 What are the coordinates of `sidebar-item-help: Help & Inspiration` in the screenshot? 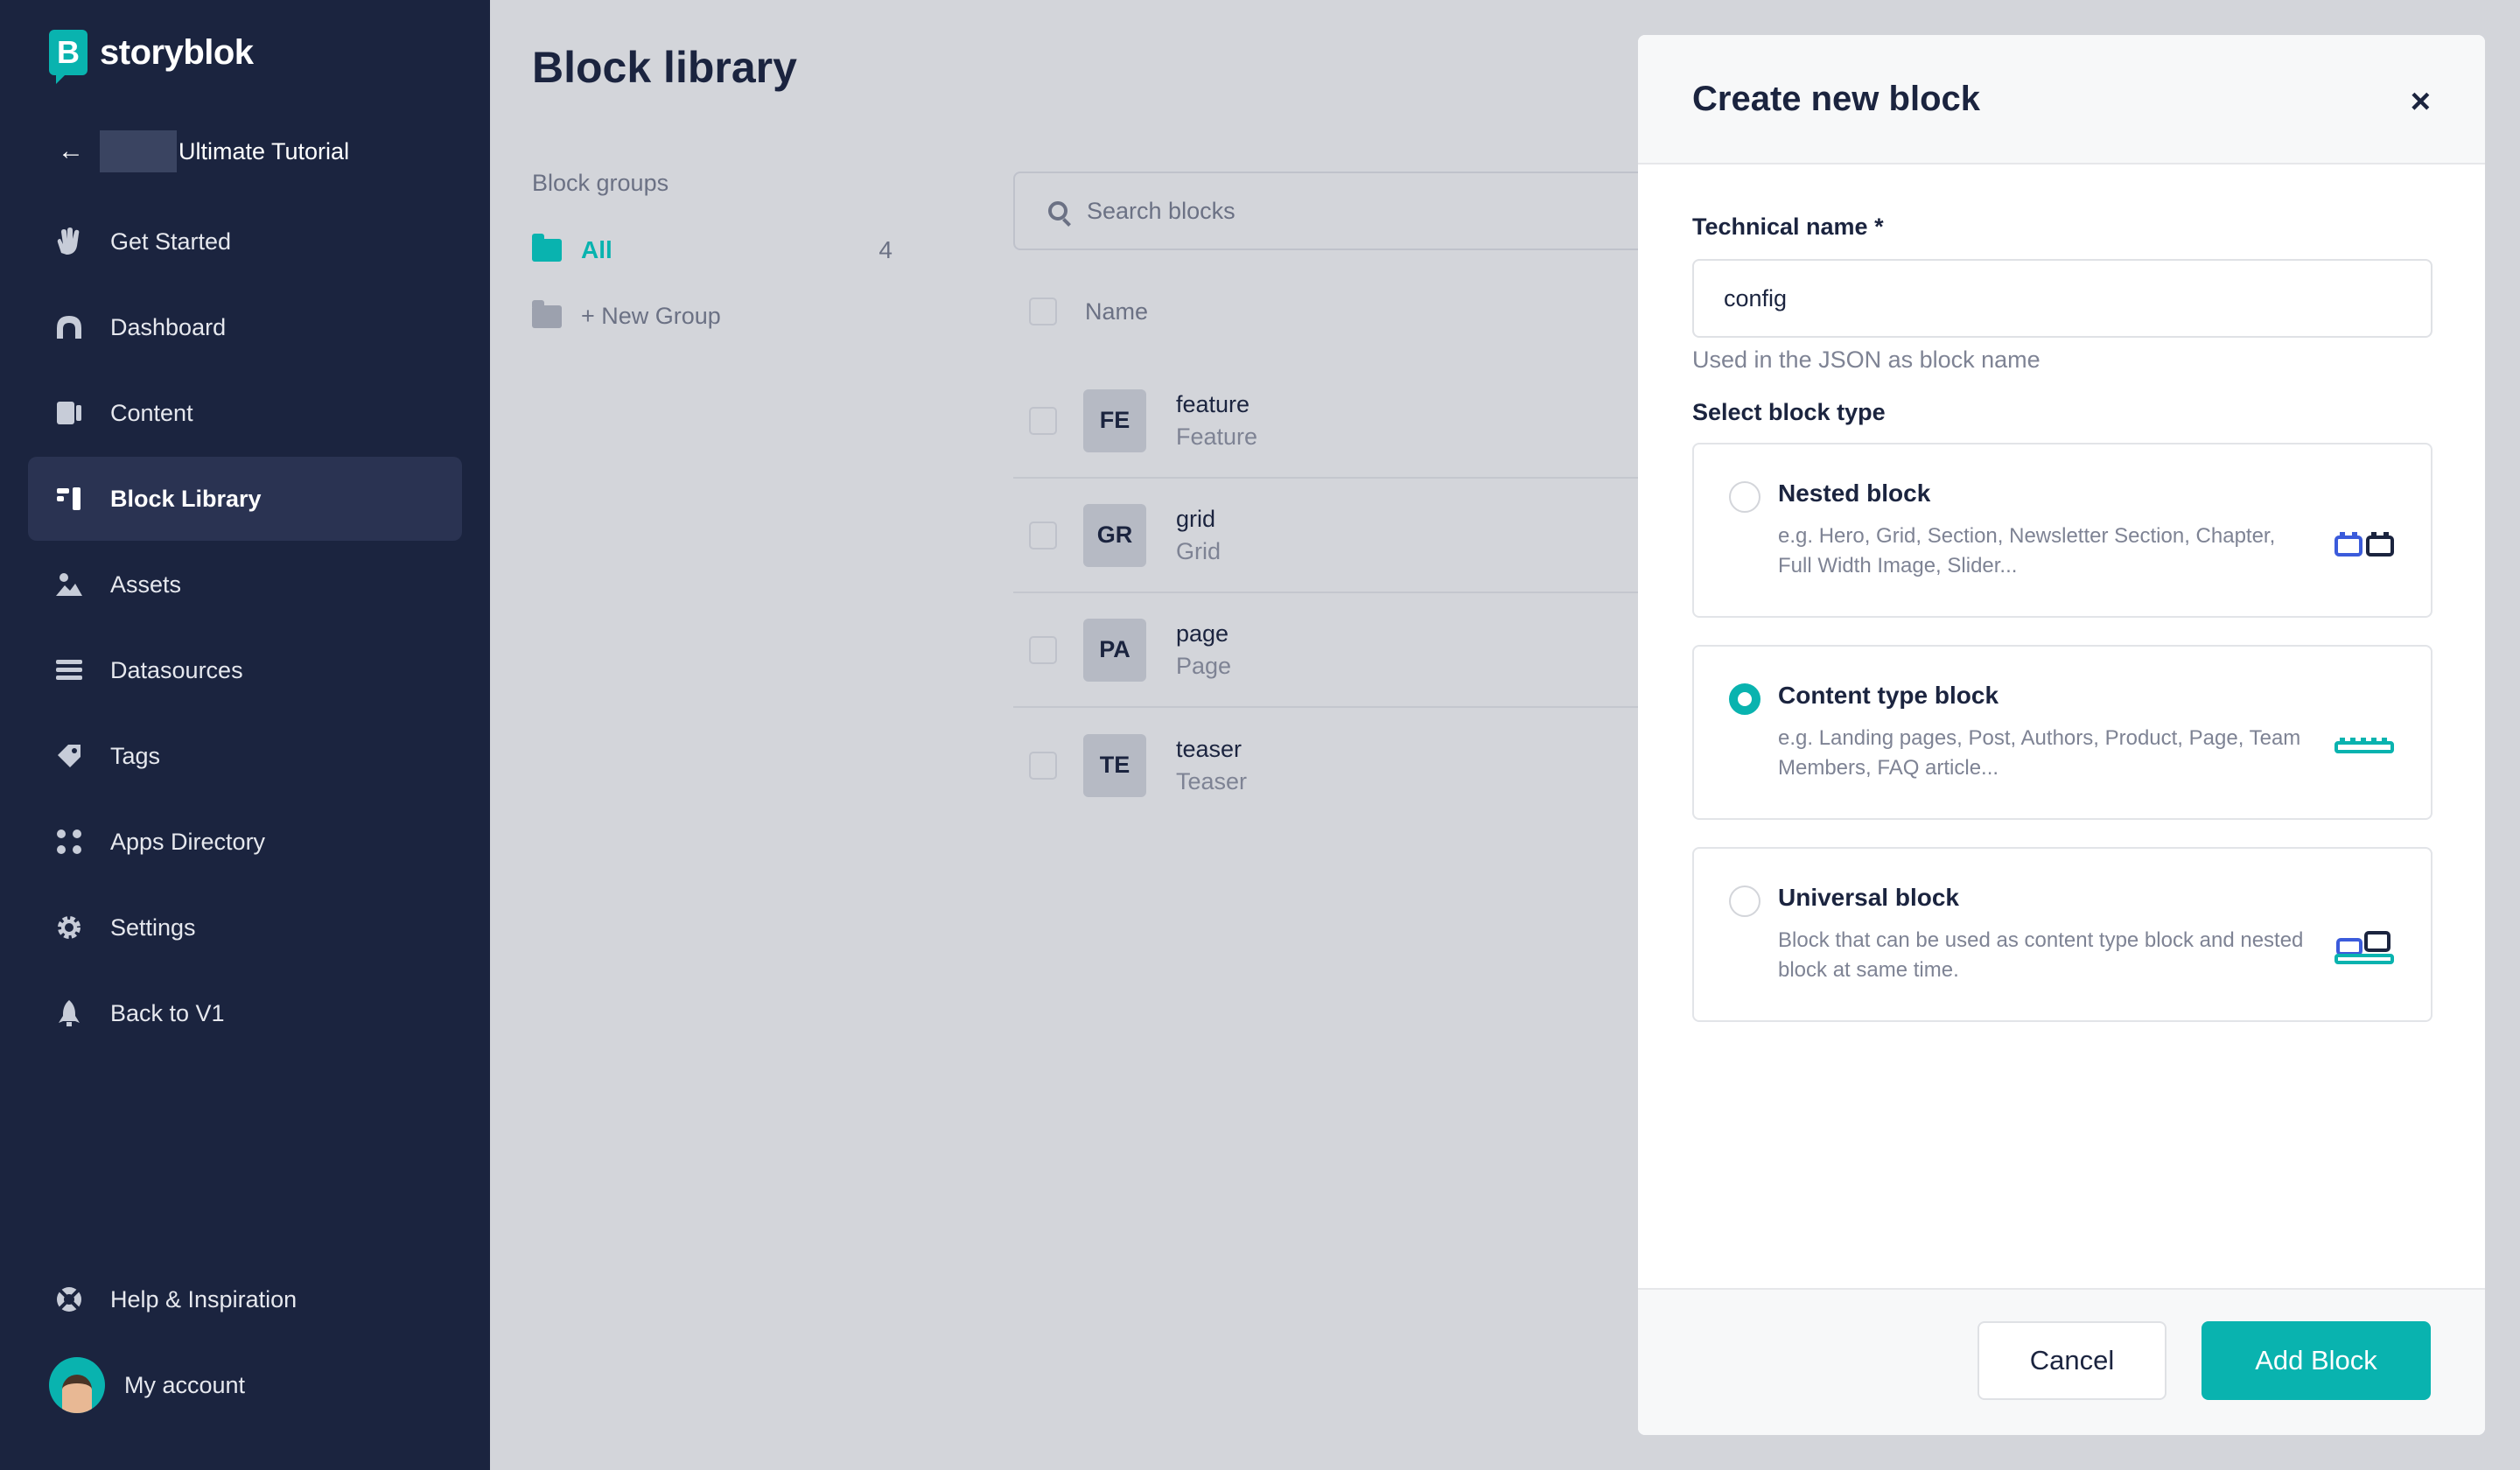 It's located at (245, 1299).